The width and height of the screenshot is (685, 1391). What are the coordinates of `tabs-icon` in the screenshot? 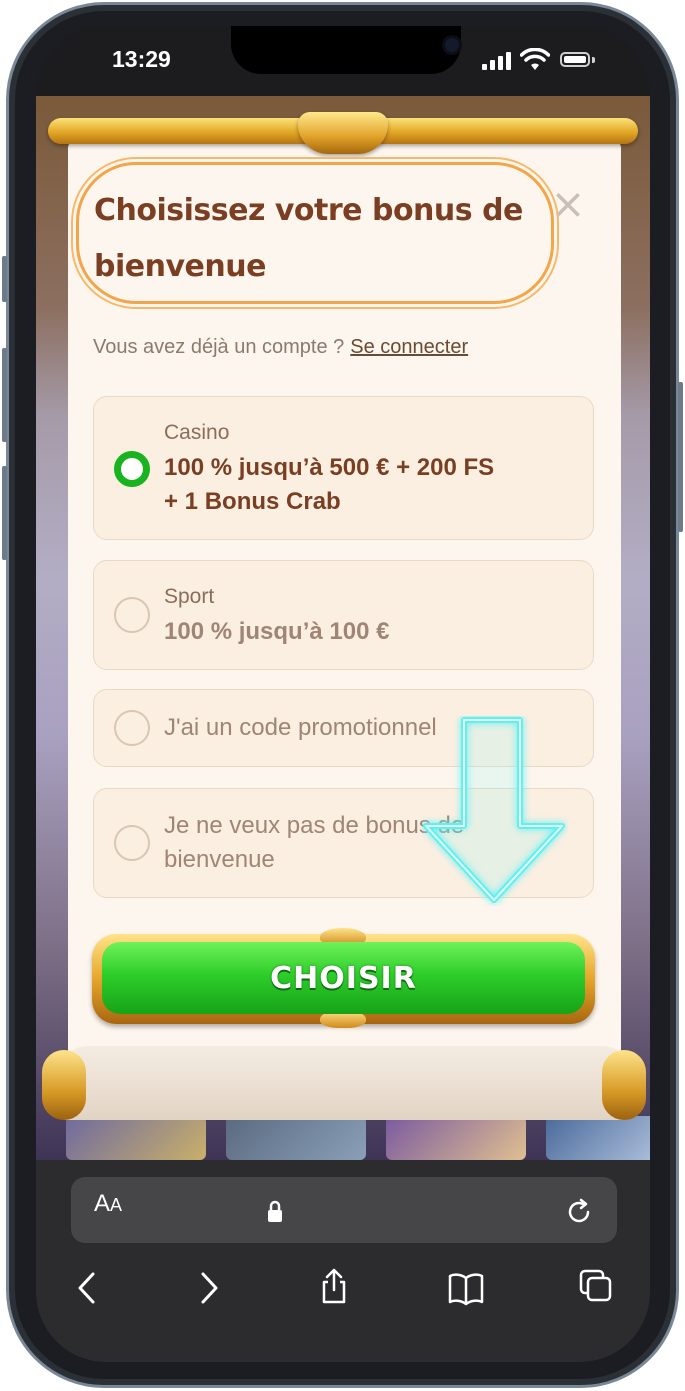 It's located at (596, 1286).